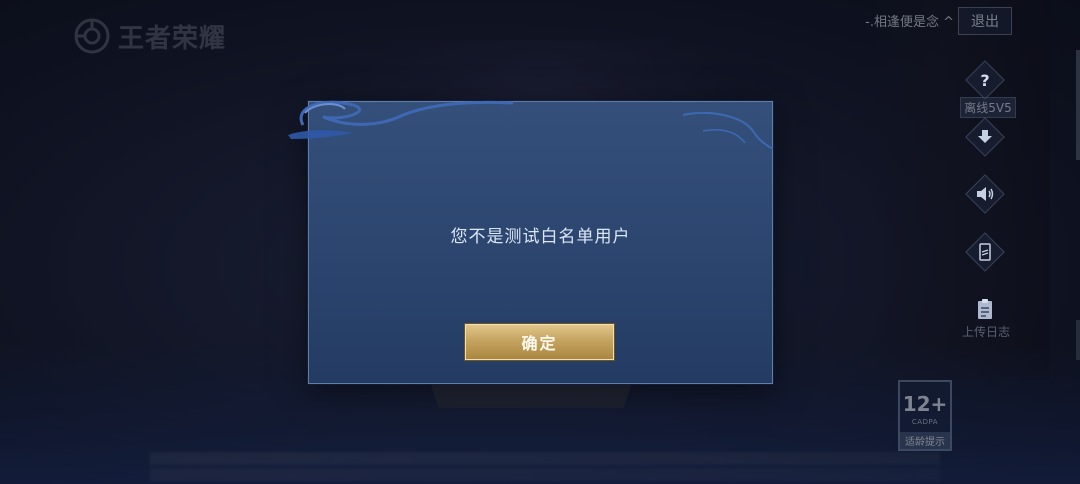 This screenshot has width=1080, height=484. I want to click on card-icon, so click(985, 252).